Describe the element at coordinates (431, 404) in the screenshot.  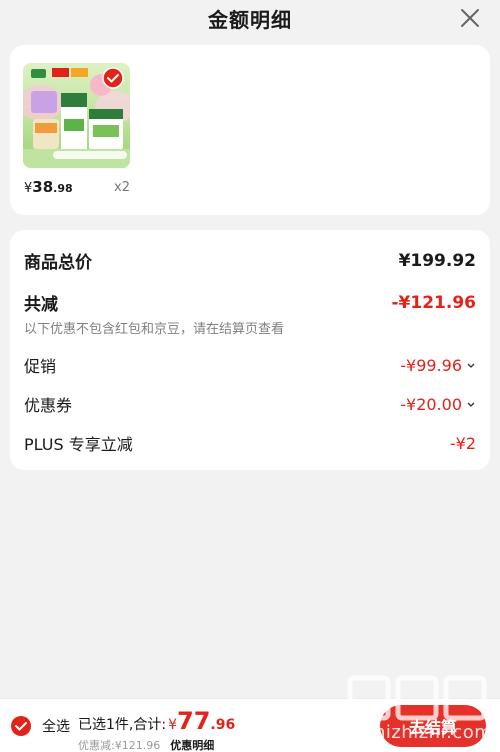
I see `coupon-value: -¥20.00` at that location.